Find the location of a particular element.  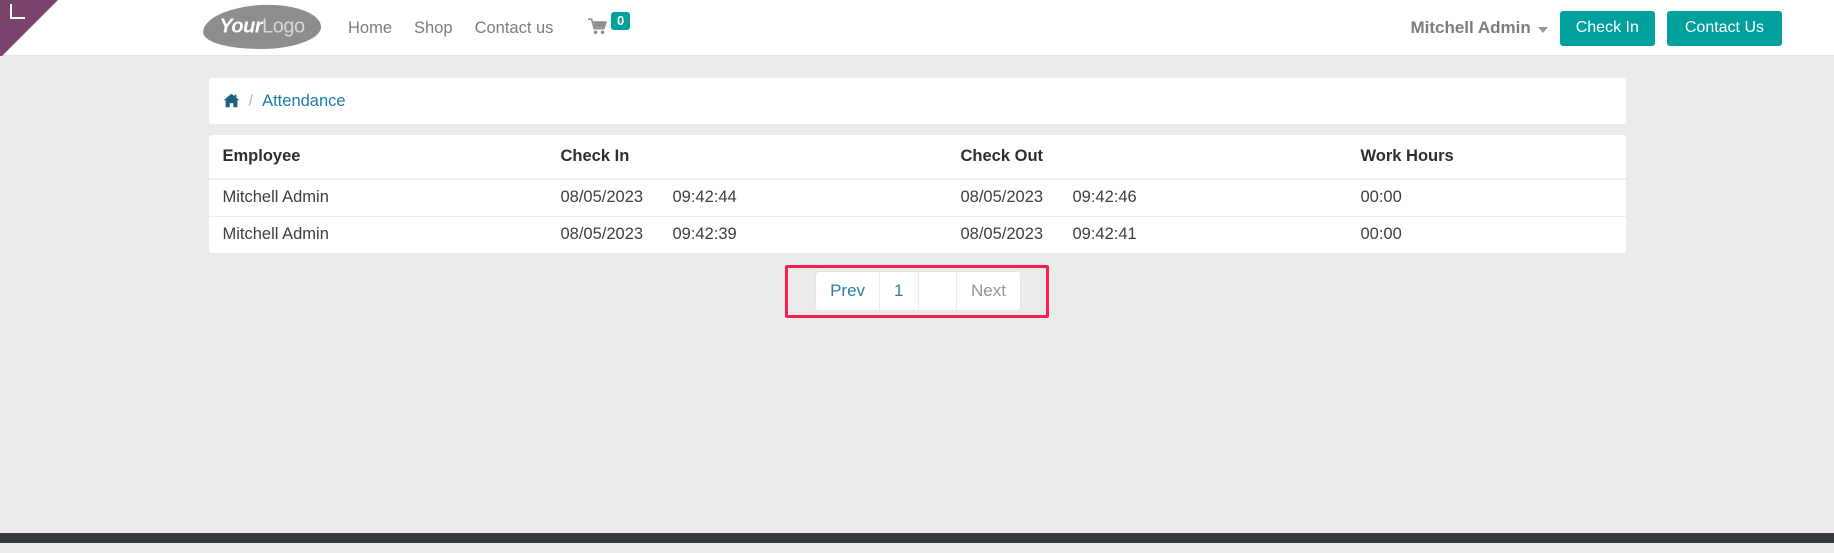

column-header-check-in: Check In is located at coordinates (746, 157).